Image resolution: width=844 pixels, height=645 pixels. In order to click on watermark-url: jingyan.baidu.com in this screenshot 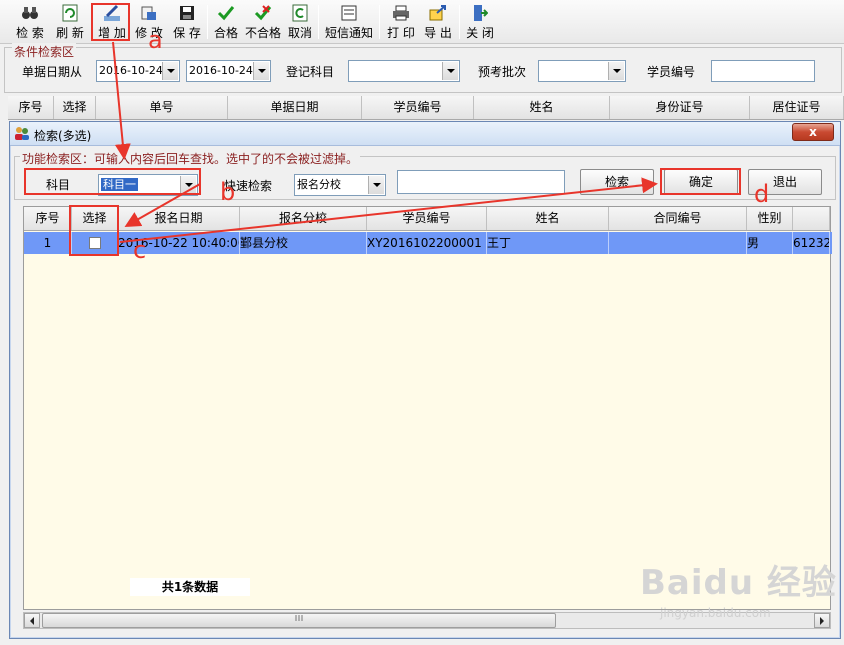, I will do `click(715, 613)`.